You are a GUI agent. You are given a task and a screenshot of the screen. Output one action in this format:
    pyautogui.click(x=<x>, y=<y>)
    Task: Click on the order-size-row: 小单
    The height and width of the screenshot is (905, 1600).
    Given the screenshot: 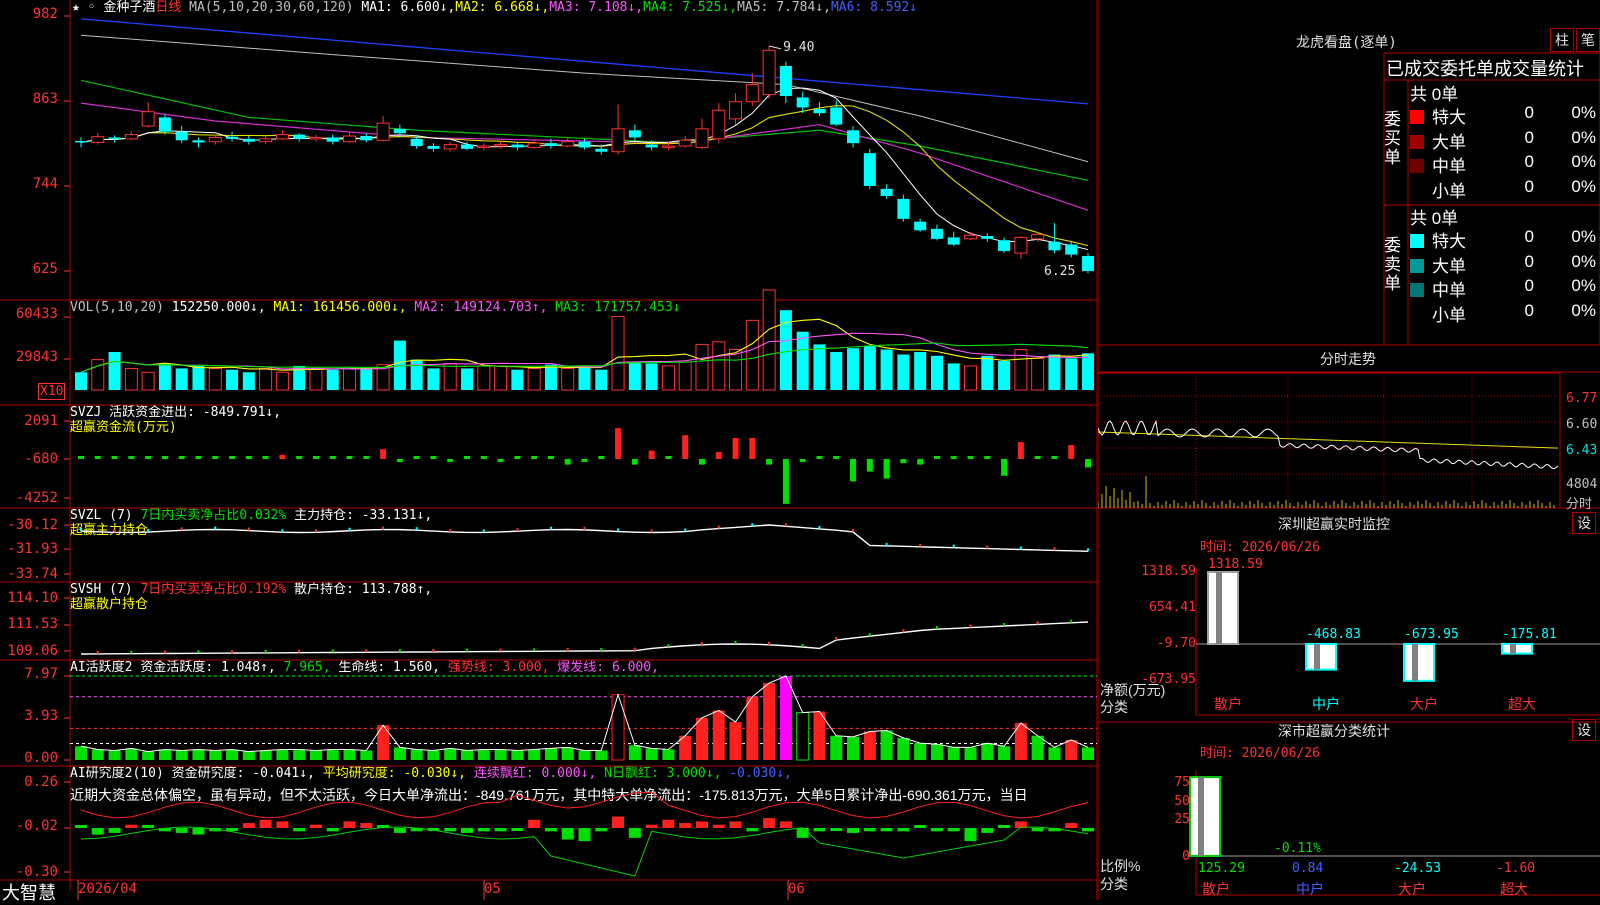 What is the action you would take?
    pyautogui.click(x=1438, y=189)
    